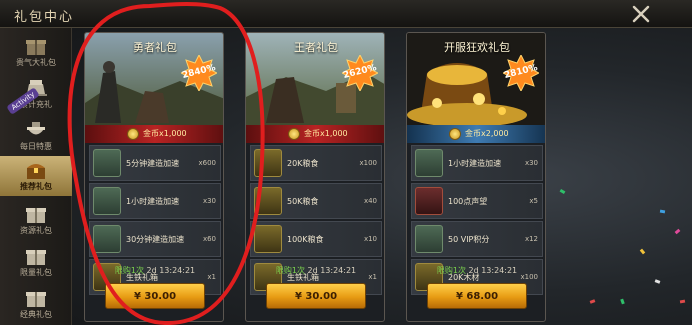 This screenshot has height=325, width=692. What do you see at coordinates (199, 73) in the screenshot?
I see `discount-badge: 2840%` at bounding box center [199, 73].